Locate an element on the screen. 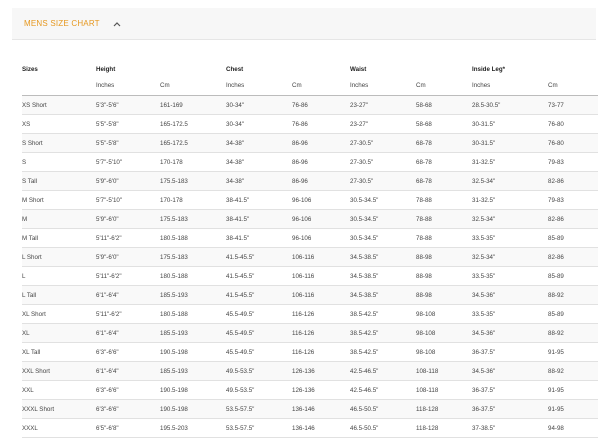 Image resolution: width=600 pixels, height=440 pixels. chest-cm-cell: 136-146 is located at coordinates (303, 409).